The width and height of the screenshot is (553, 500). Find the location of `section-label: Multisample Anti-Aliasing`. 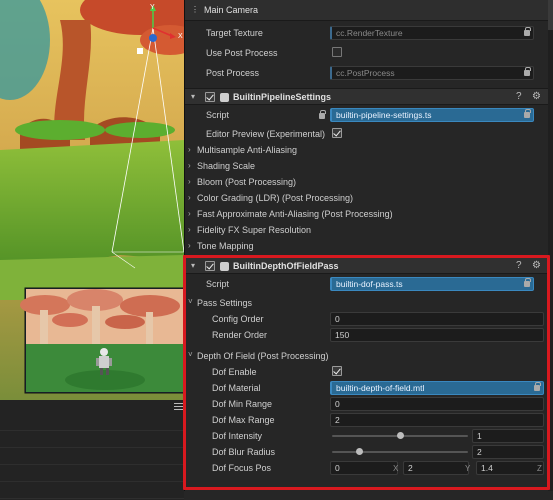

section-label: Multisample Anti-Aliasing is located at coordinates (247, 150).